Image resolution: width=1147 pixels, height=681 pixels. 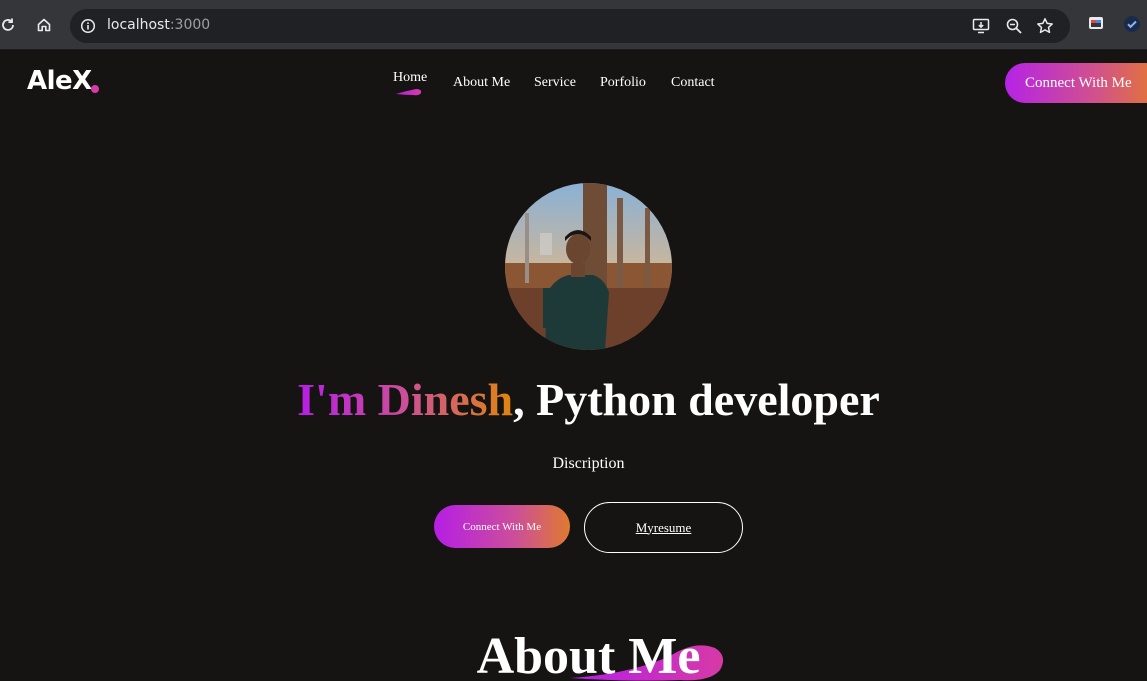 I want to click on nav-item-service: Service, so click(x=555, y=83).